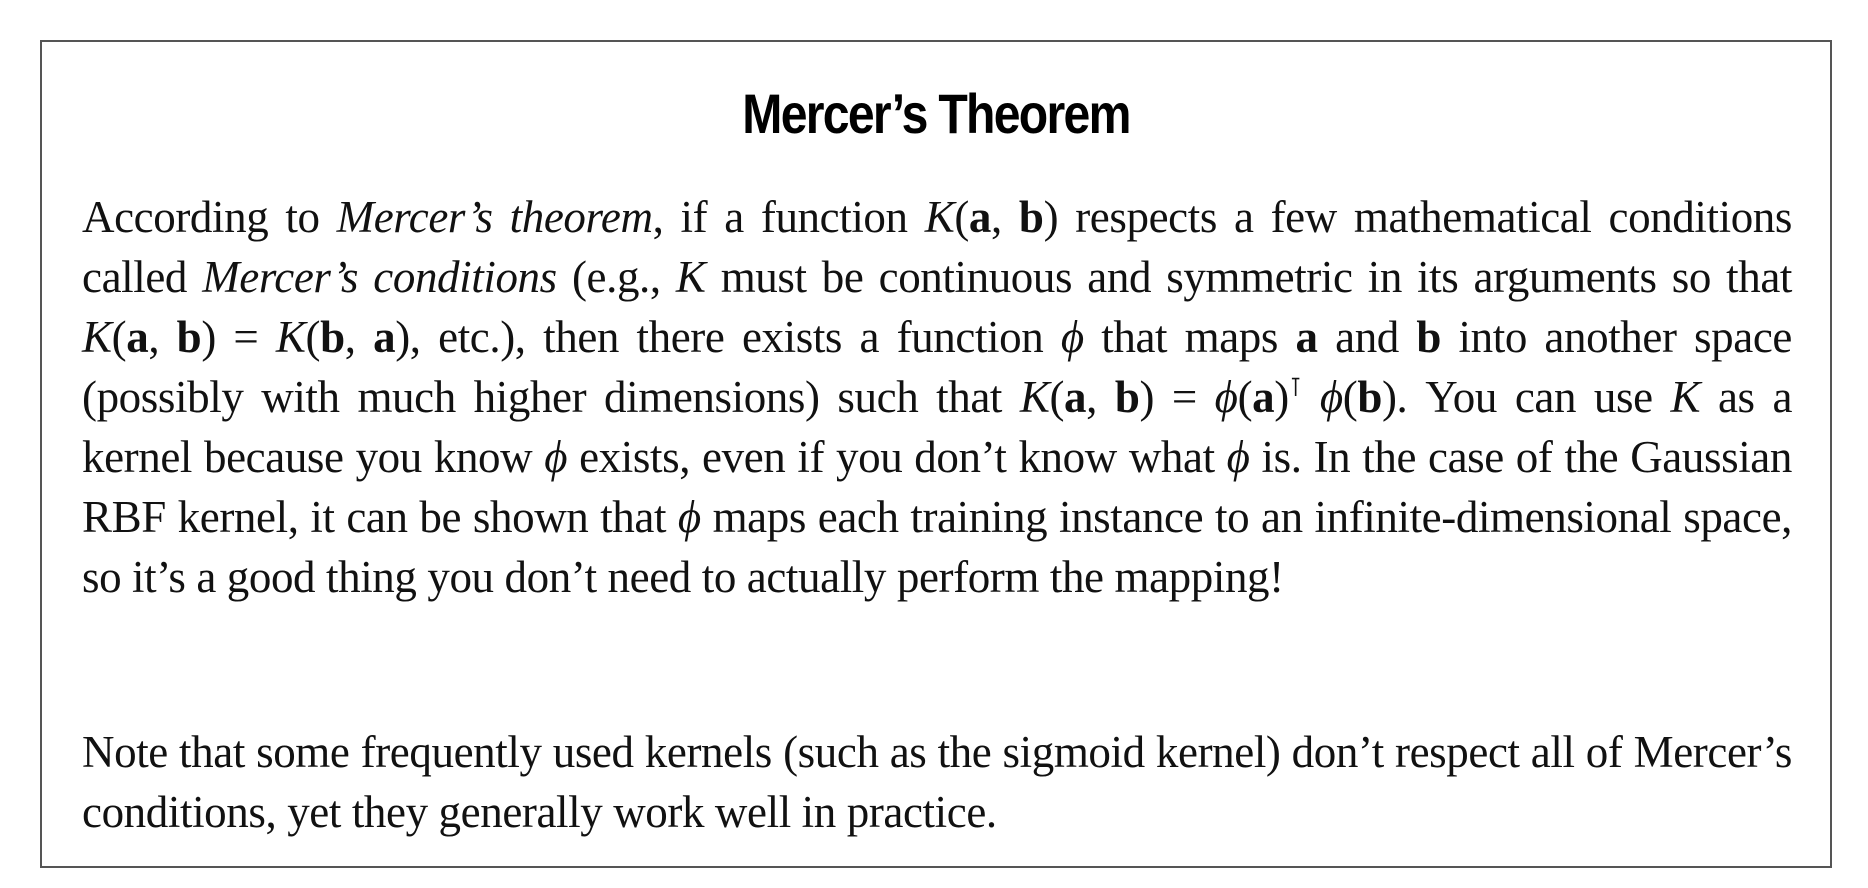 Image resolution: width=1868 pixels, height=888 pixels. What do you see at coordinates (788, 217) in the screenshot?
I see `text-run: , if a function` at bounding box center [788, 217].